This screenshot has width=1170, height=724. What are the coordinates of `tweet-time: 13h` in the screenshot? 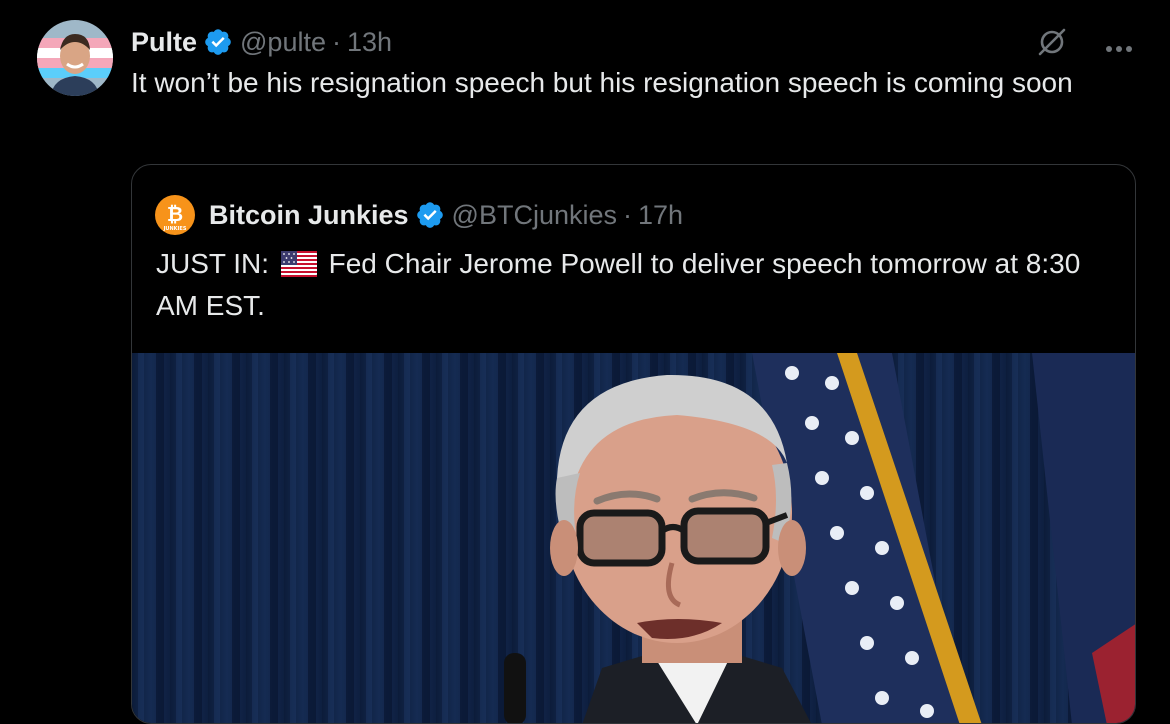 It's located at (369, 42).